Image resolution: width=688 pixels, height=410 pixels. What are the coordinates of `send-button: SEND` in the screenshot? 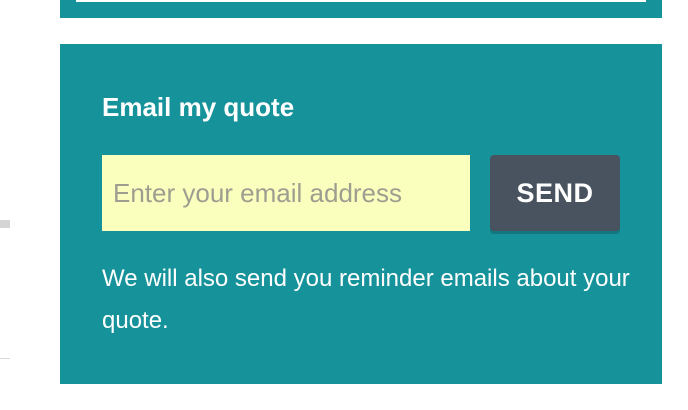 It's located at (555, 193).